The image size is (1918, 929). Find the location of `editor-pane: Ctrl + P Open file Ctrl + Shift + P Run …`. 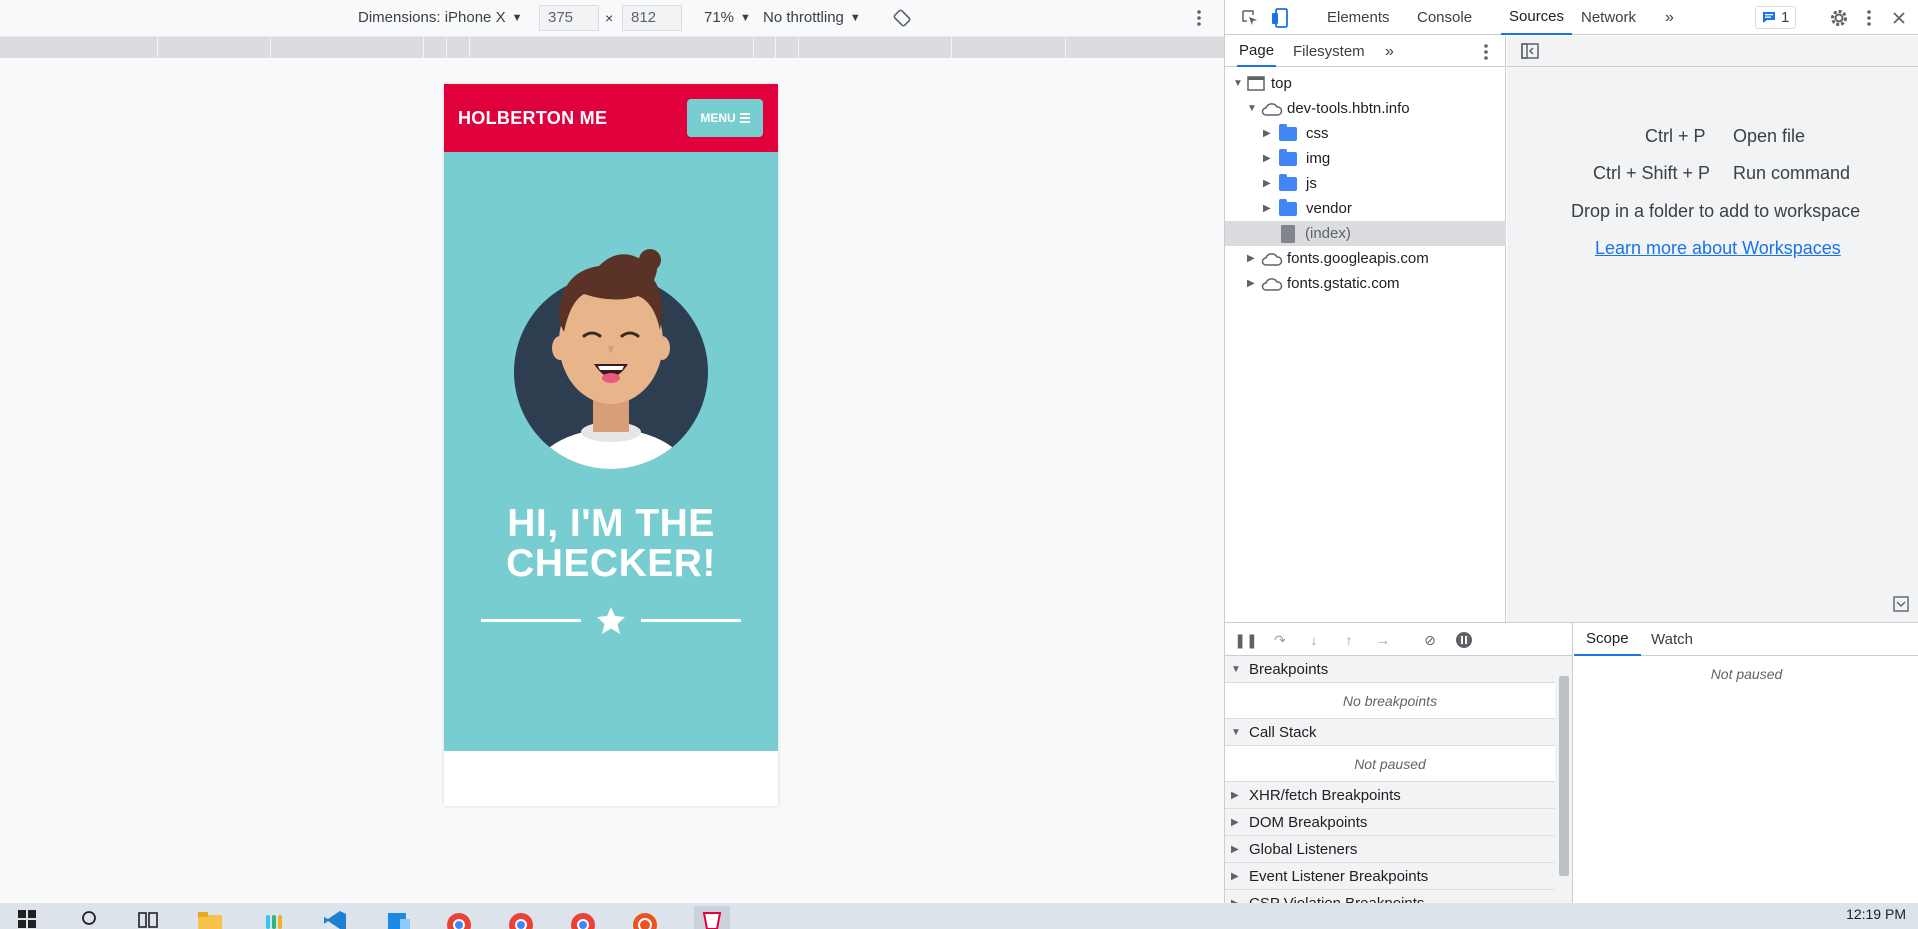

editor-pane: Ctrl + P Open file Ctrl + Shift + P Run … is located at coordinates (1712, 329).